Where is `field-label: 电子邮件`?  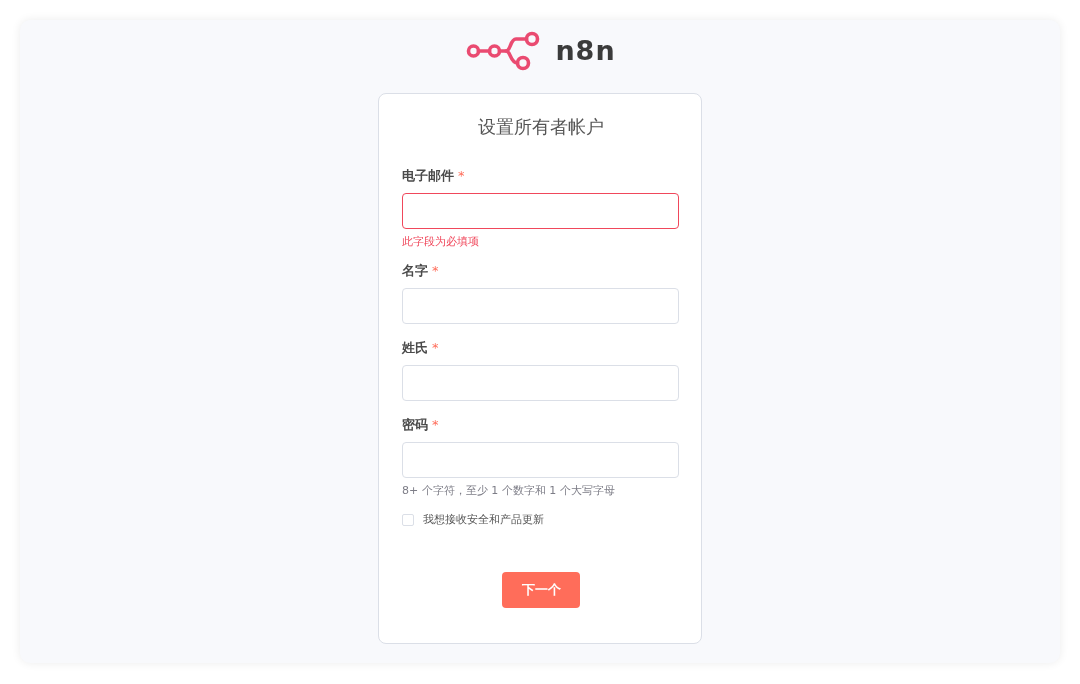
field-label: 电子邮件 is located at coordinates (428, 176).